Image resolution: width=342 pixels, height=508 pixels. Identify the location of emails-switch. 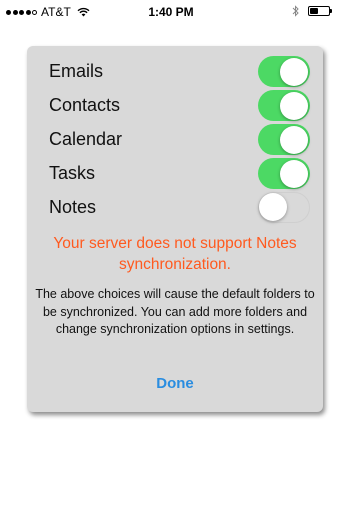
(284, 71).